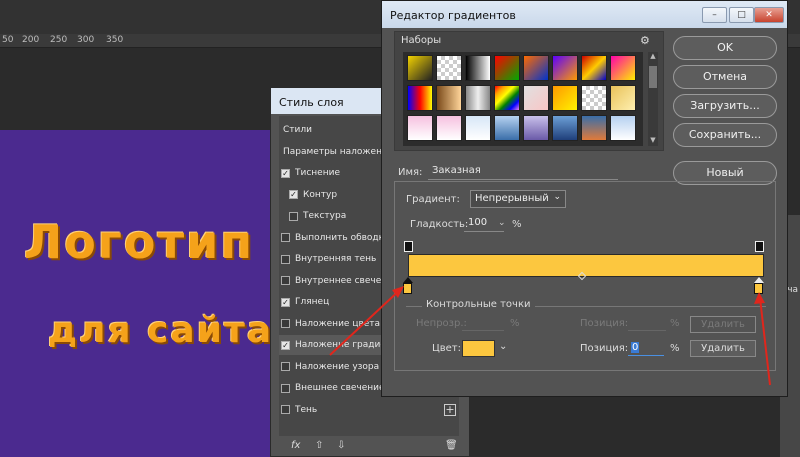  What do you see at coordinates (645, 40) in the screenshot?
I see `gear-icon: ⚙` at bounding box center [645, 40].